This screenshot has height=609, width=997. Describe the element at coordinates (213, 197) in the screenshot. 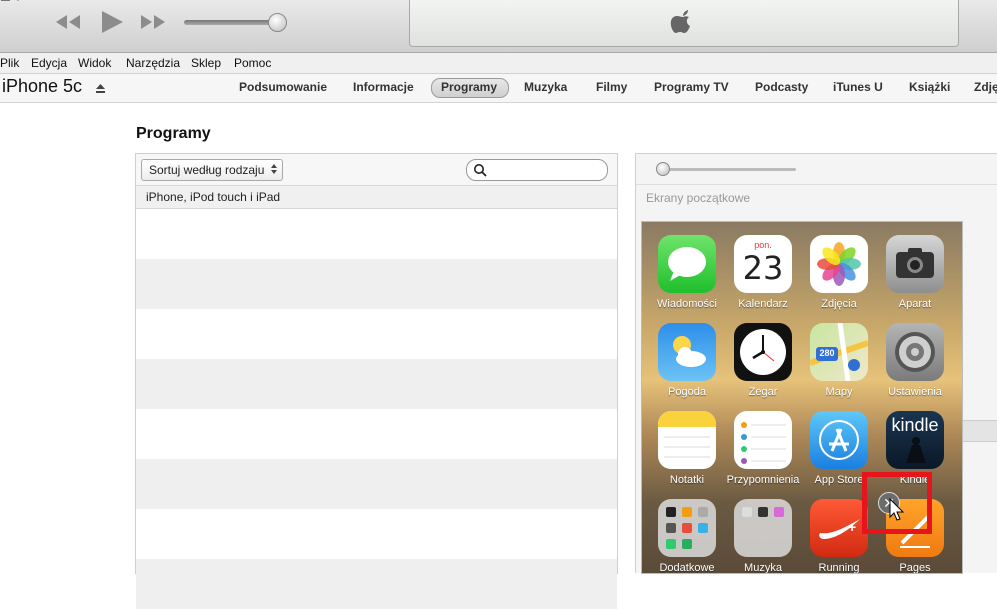

I see `section-header-label: iPhone, iPod touch i iPad` at that location.